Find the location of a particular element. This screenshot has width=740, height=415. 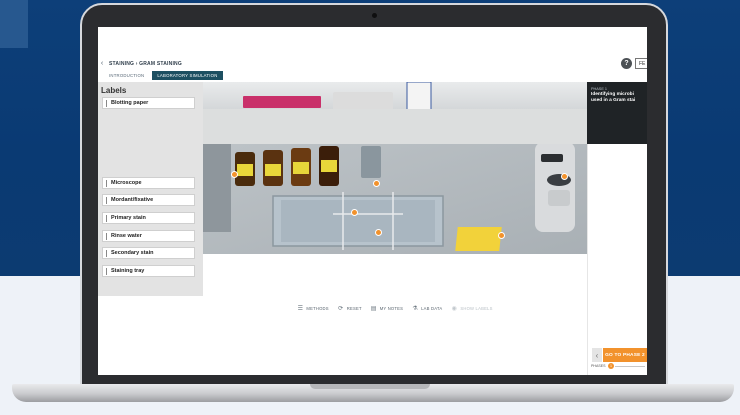

back-button: ‹ is located at coordinates (597, 355).